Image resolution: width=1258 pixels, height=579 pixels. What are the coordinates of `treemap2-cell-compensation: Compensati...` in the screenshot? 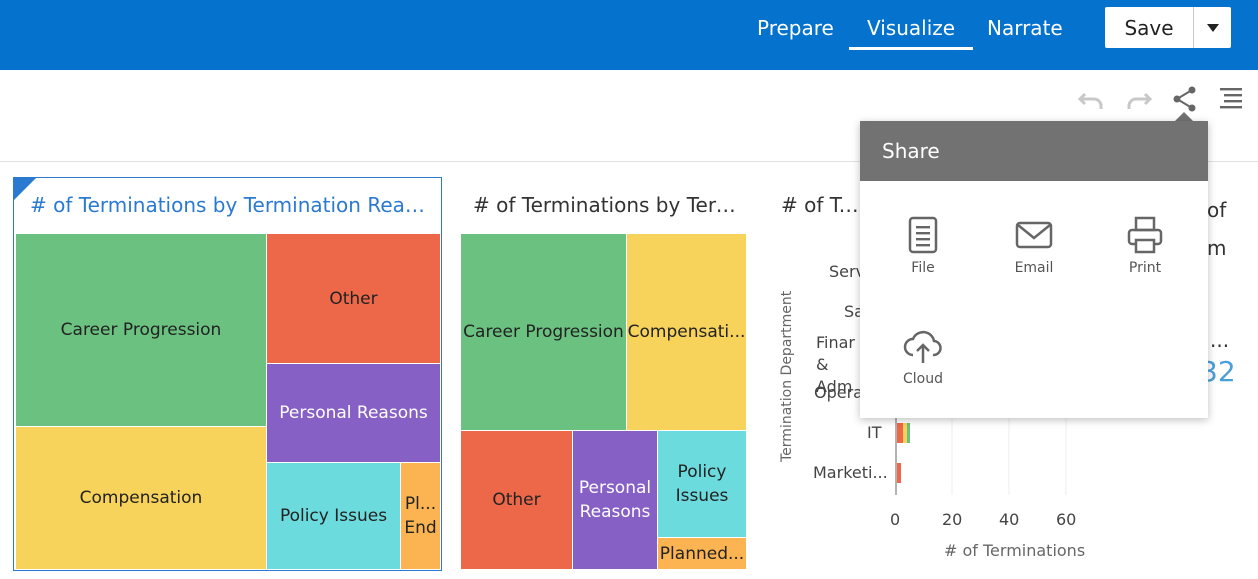 It's located at (686, 332).